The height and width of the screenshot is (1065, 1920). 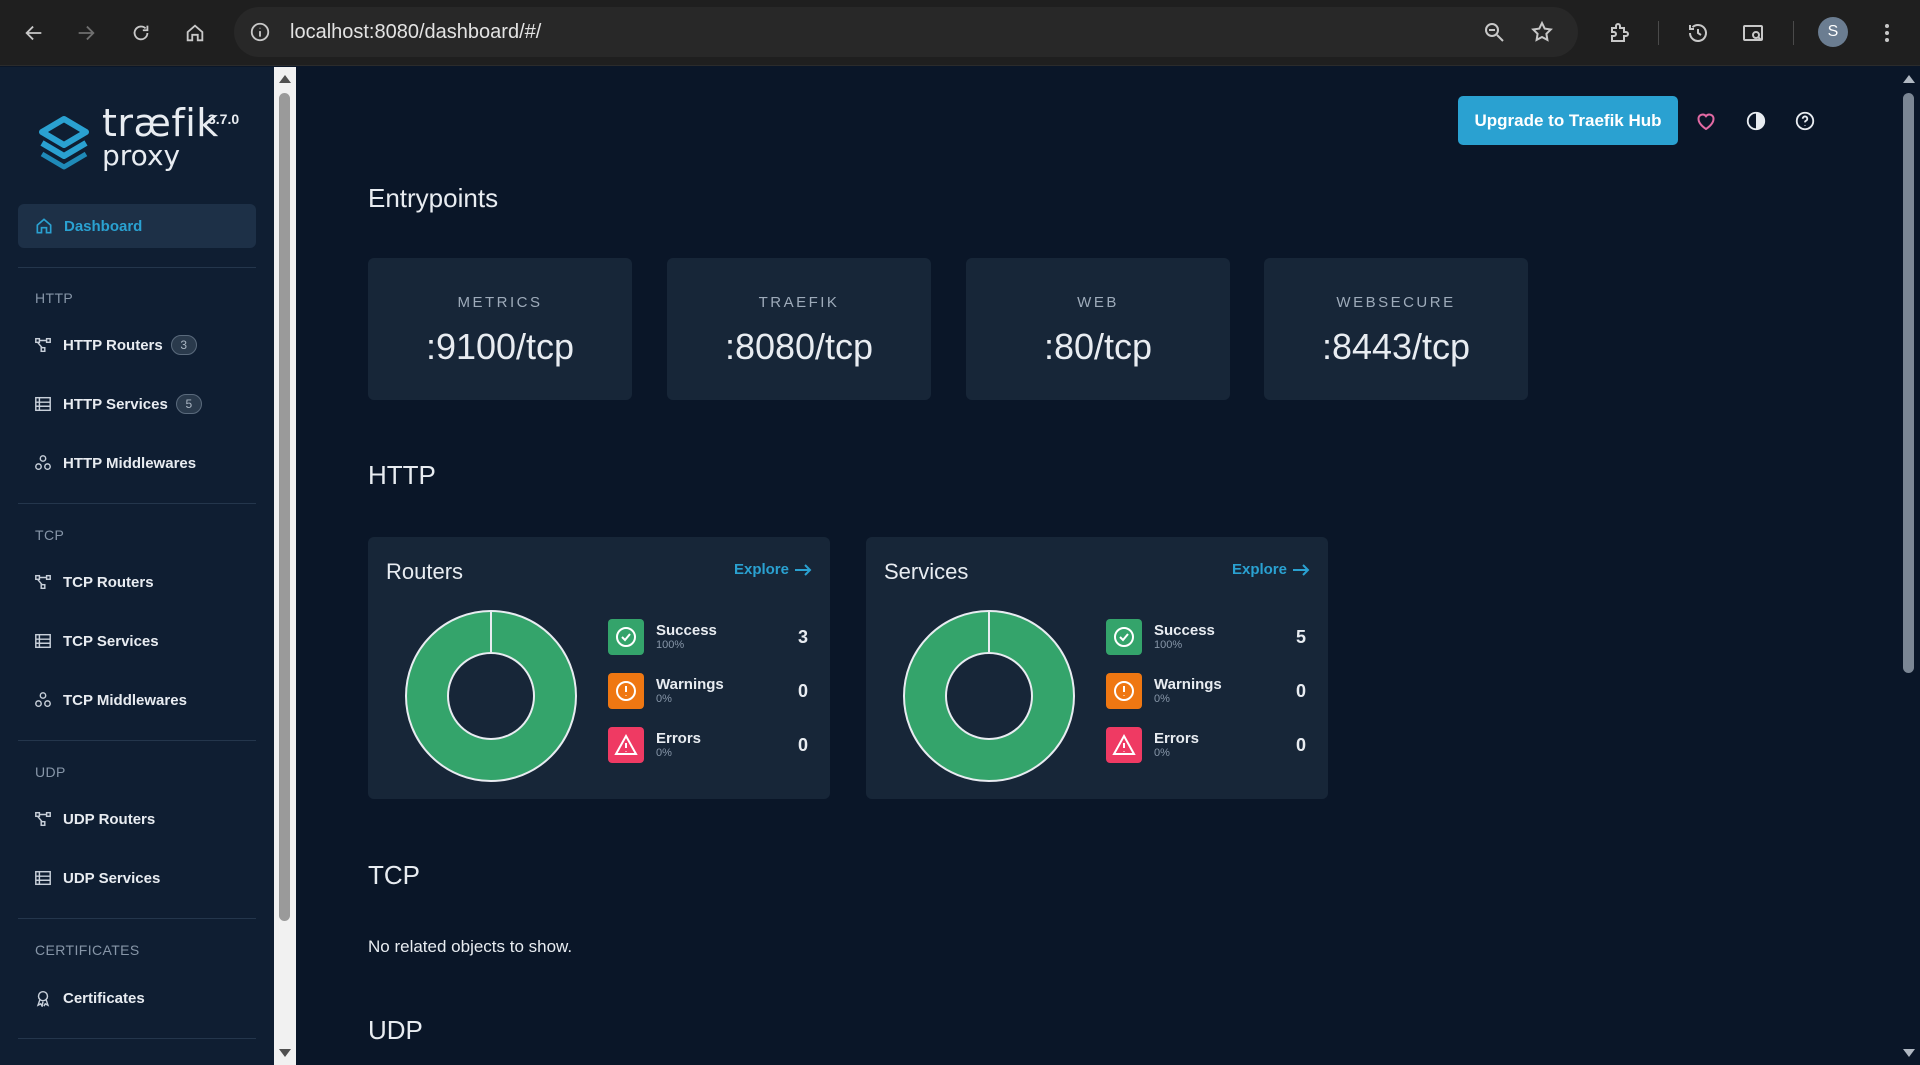 I want to click on back-icon, so click(x=34, y=33).